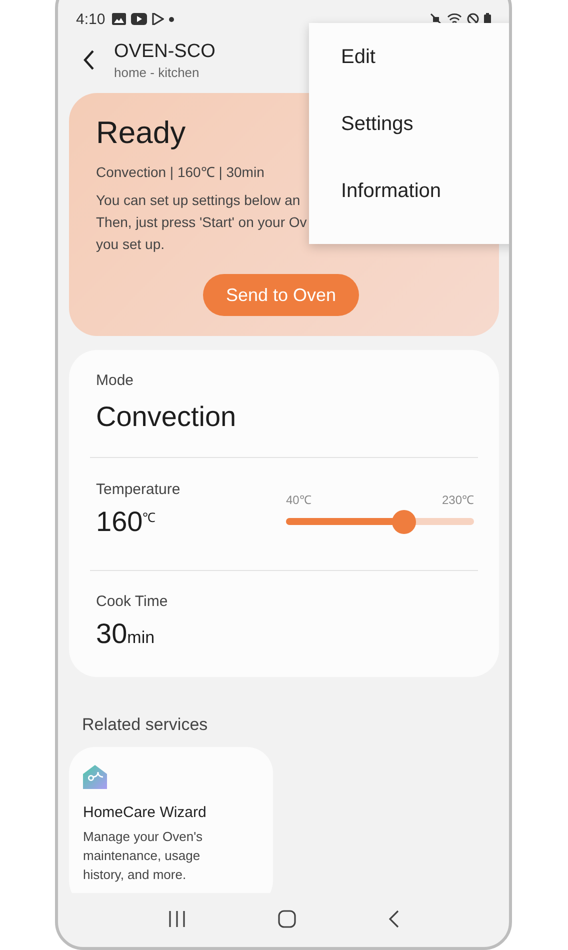 The height and width of the screenshot is (950, 568). Describe the element at coordinates (201, 222) in the screenshot. I see `description-text: Then, just press 'Start' on your Ov` at that location.